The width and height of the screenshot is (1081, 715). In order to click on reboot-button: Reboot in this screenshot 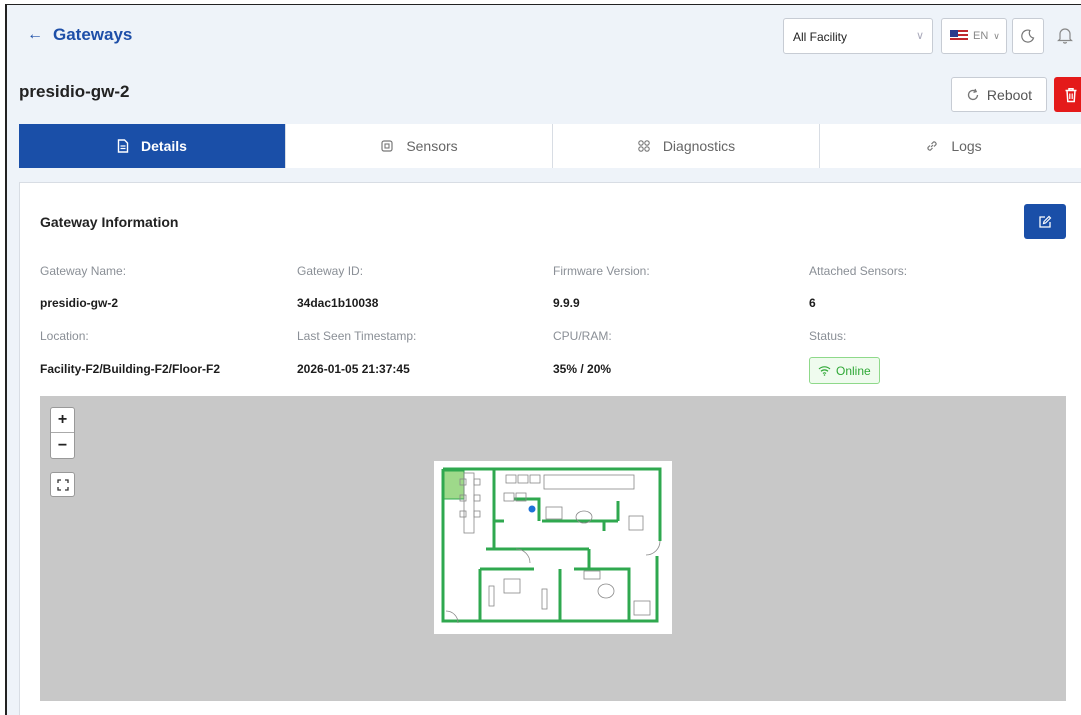, I will do `click(999, 94)`.